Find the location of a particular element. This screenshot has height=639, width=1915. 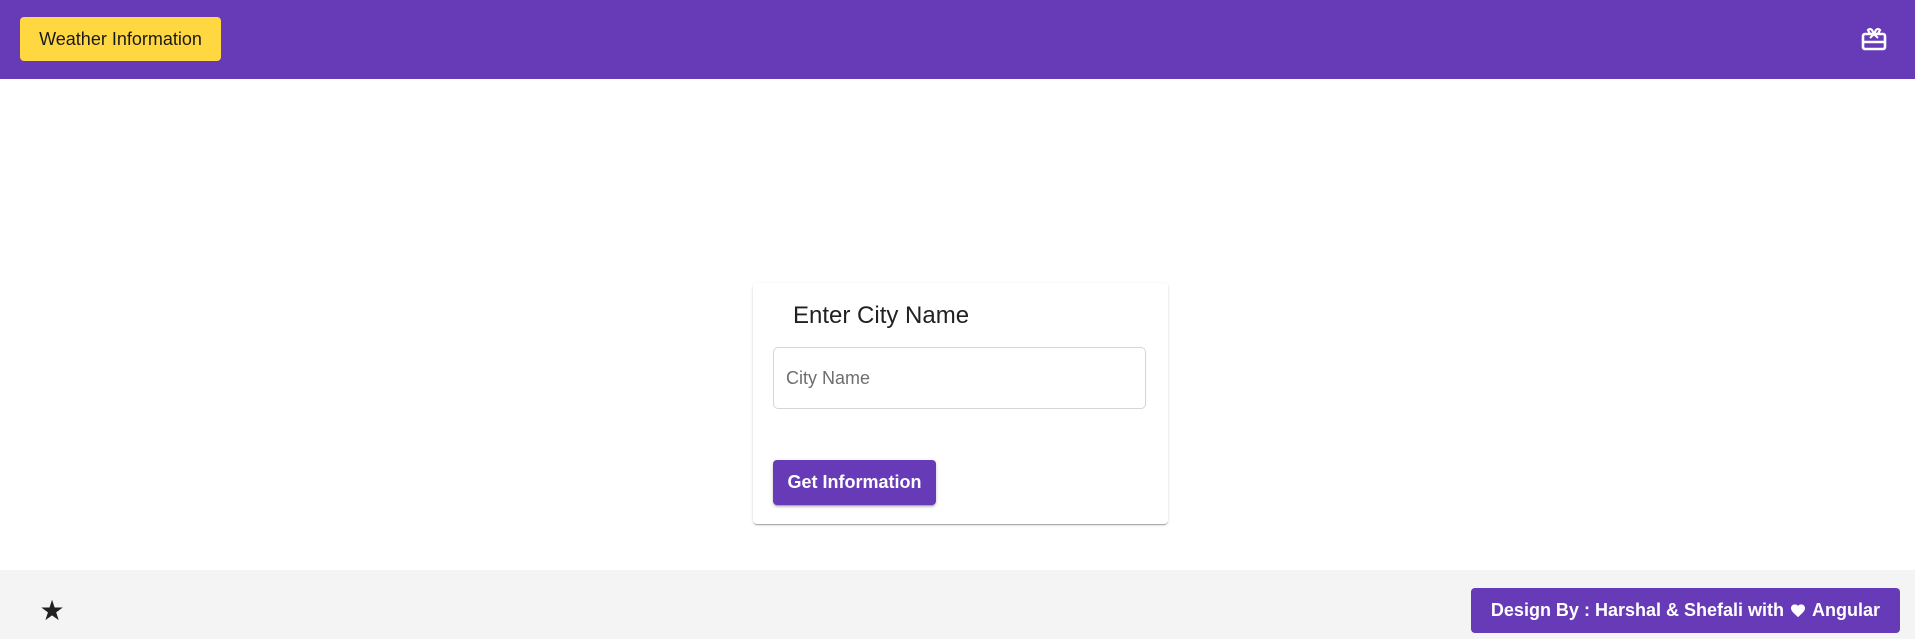

top-toolbar: Weather Information is located at coordinates (957, 39).